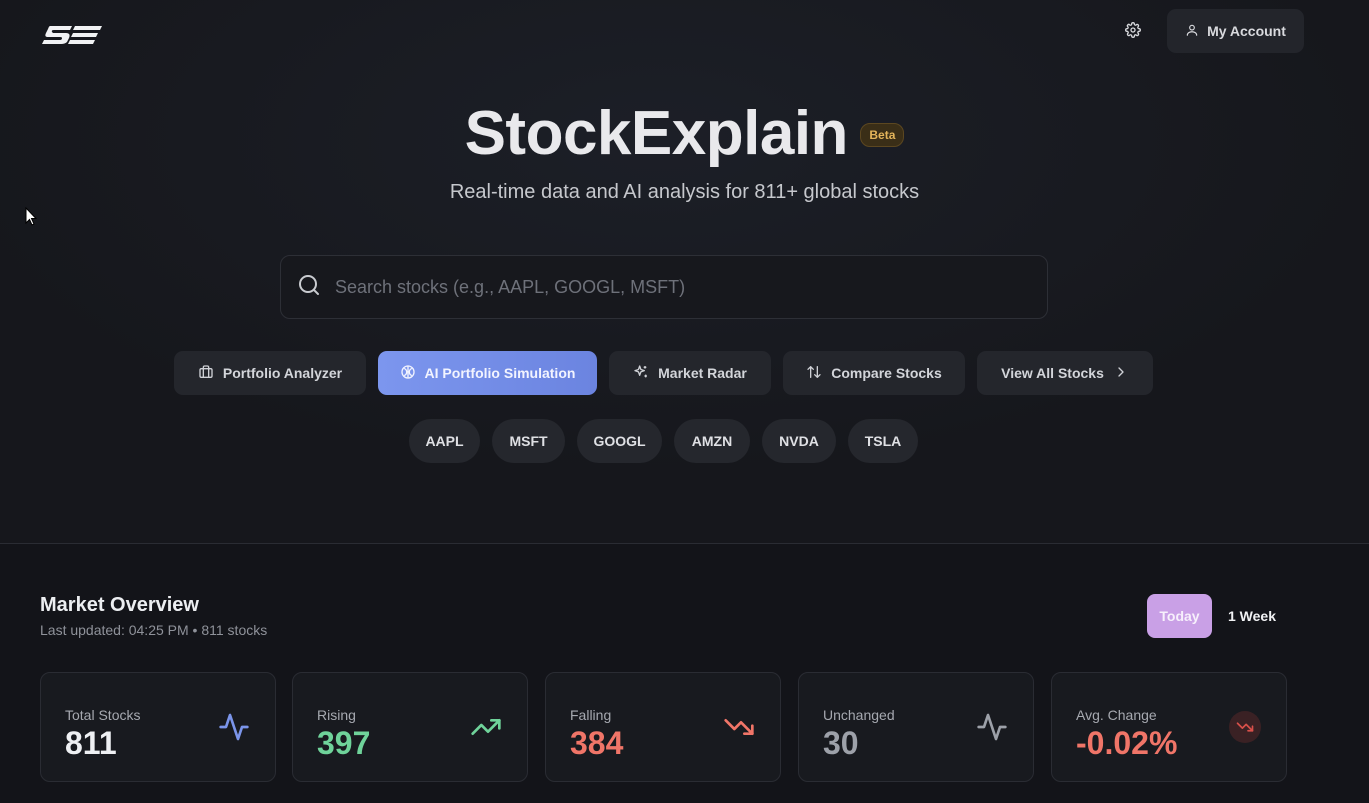 This screenshot has width=1369, height=803. I want to click on brain-icon, so click(408, 373).